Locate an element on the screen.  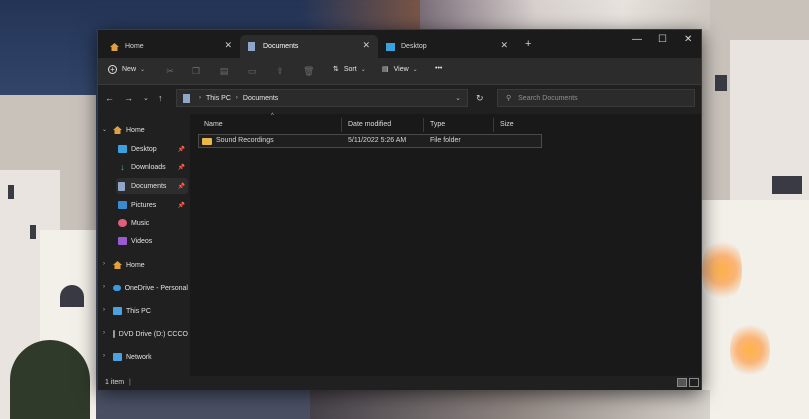
column-header-size: Size is located at coordinates (518, 125).